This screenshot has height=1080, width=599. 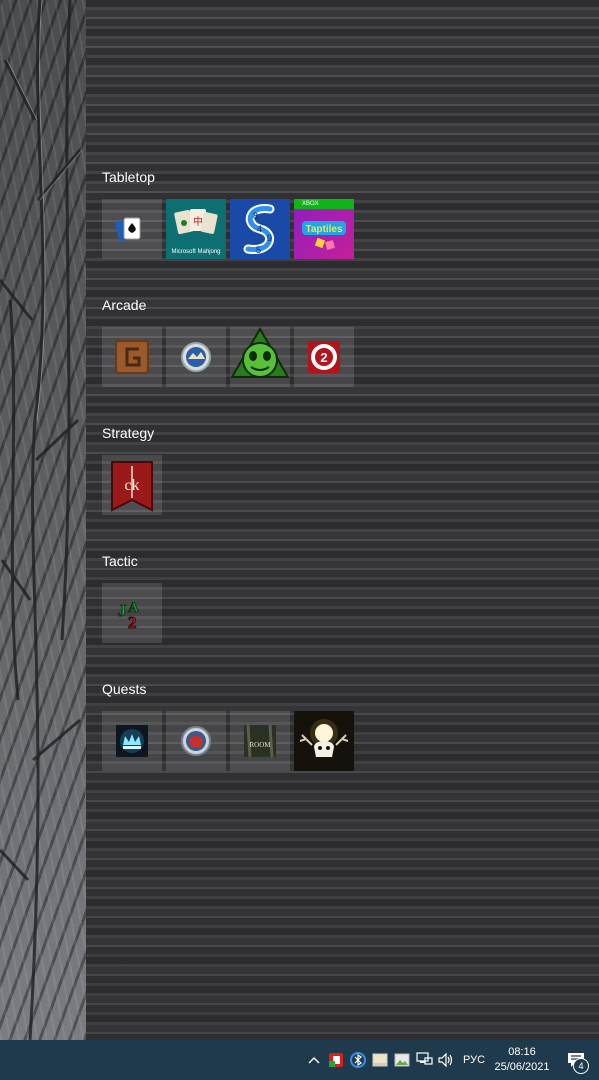 I want to click on tile-white-spirit, so click(x=324, y=741).